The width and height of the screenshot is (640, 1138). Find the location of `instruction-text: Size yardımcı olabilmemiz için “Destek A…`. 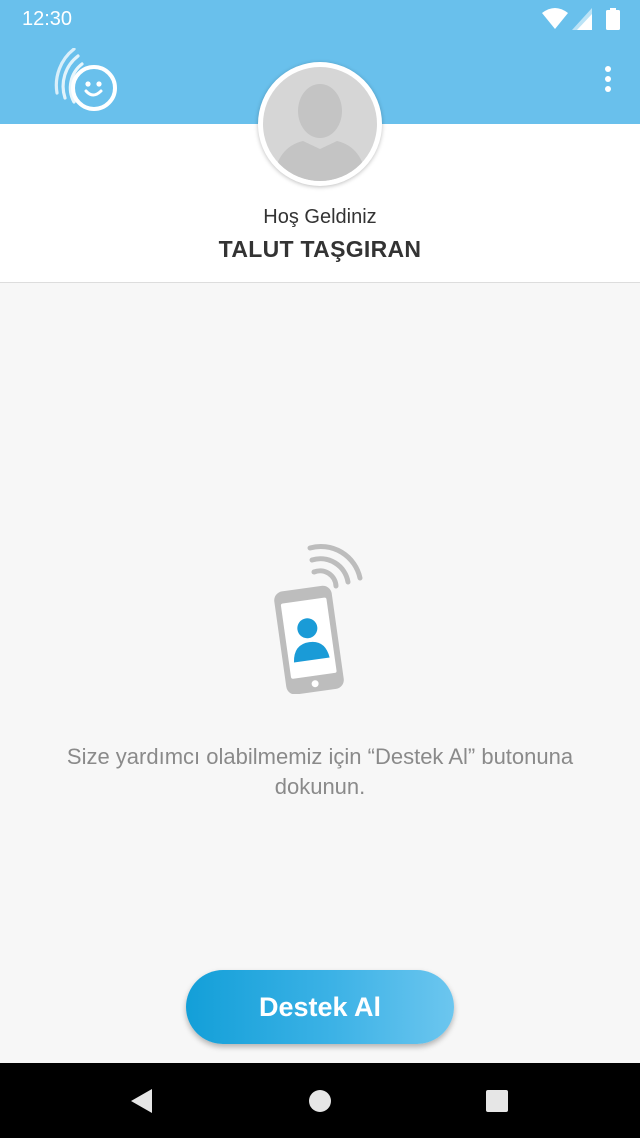

instruction-text: Size yardımcı olabilmemiz için “Destek A… is located at coordinates (320, 771).